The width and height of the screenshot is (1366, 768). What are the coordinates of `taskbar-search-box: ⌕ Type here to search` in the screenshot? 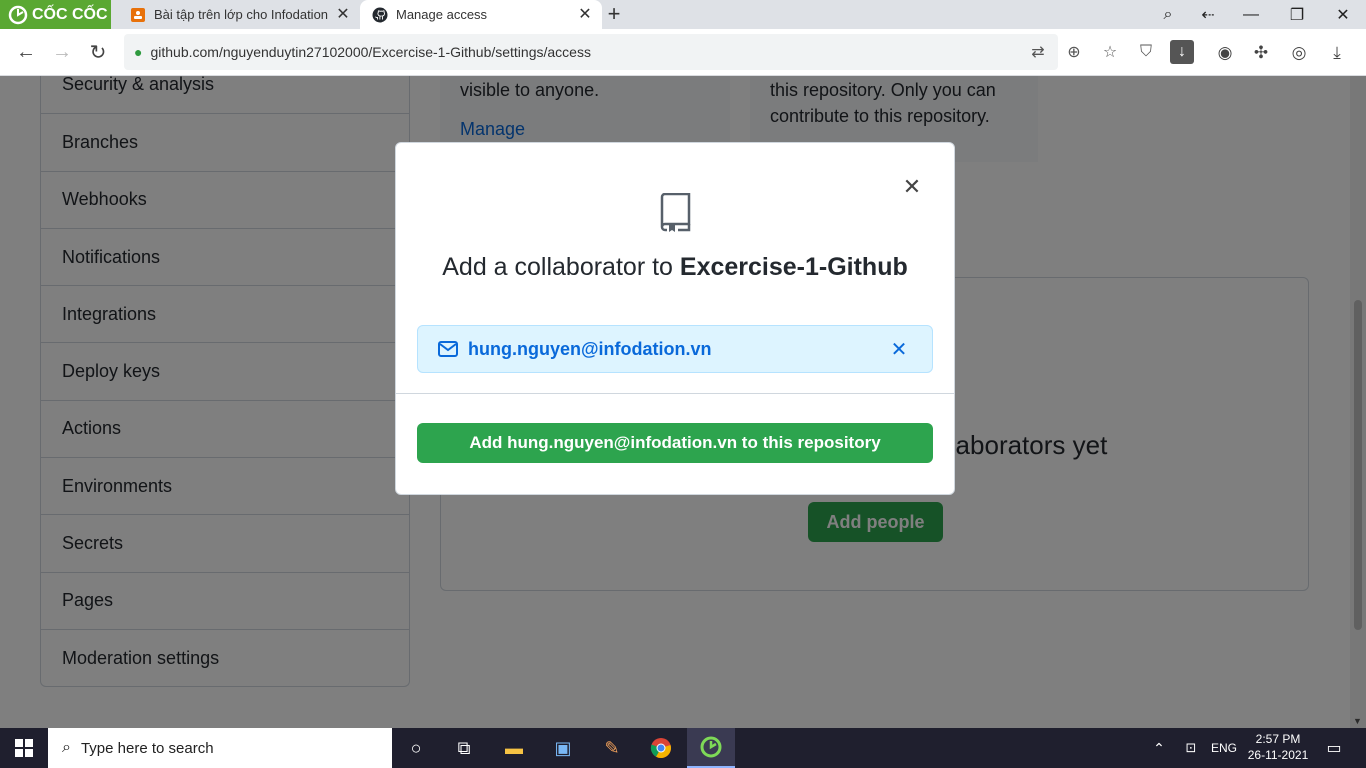 It's located at (220, 748).